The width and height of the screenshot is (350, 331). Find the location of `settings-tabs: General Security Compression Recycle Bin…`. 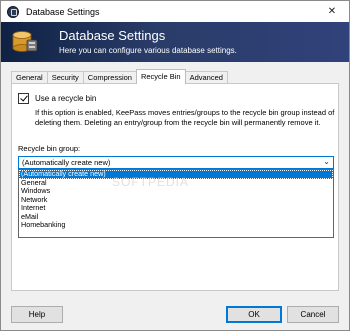

settings-tabs: General Security Compression Recycle Bin… is located at coordinates (119, 76).